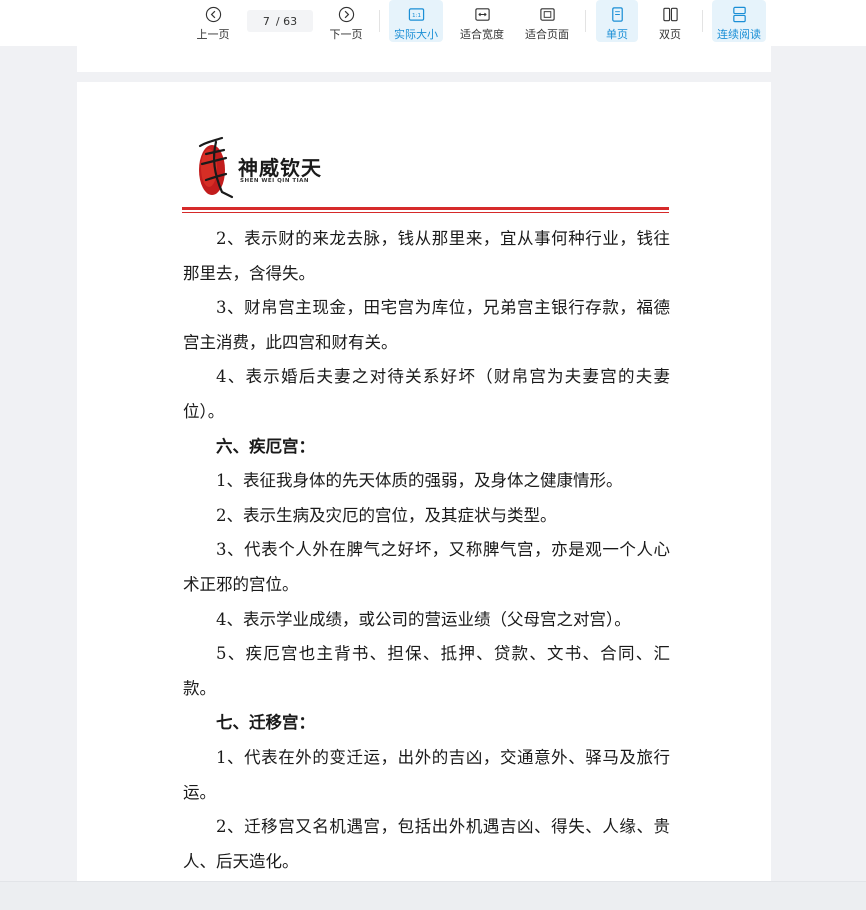 The height and width of the screenshot is (910, 866). What do you see at coordinates (482, 14) in the screenshot?
I see `fit-width-icon` at bounding box center [482, 14].